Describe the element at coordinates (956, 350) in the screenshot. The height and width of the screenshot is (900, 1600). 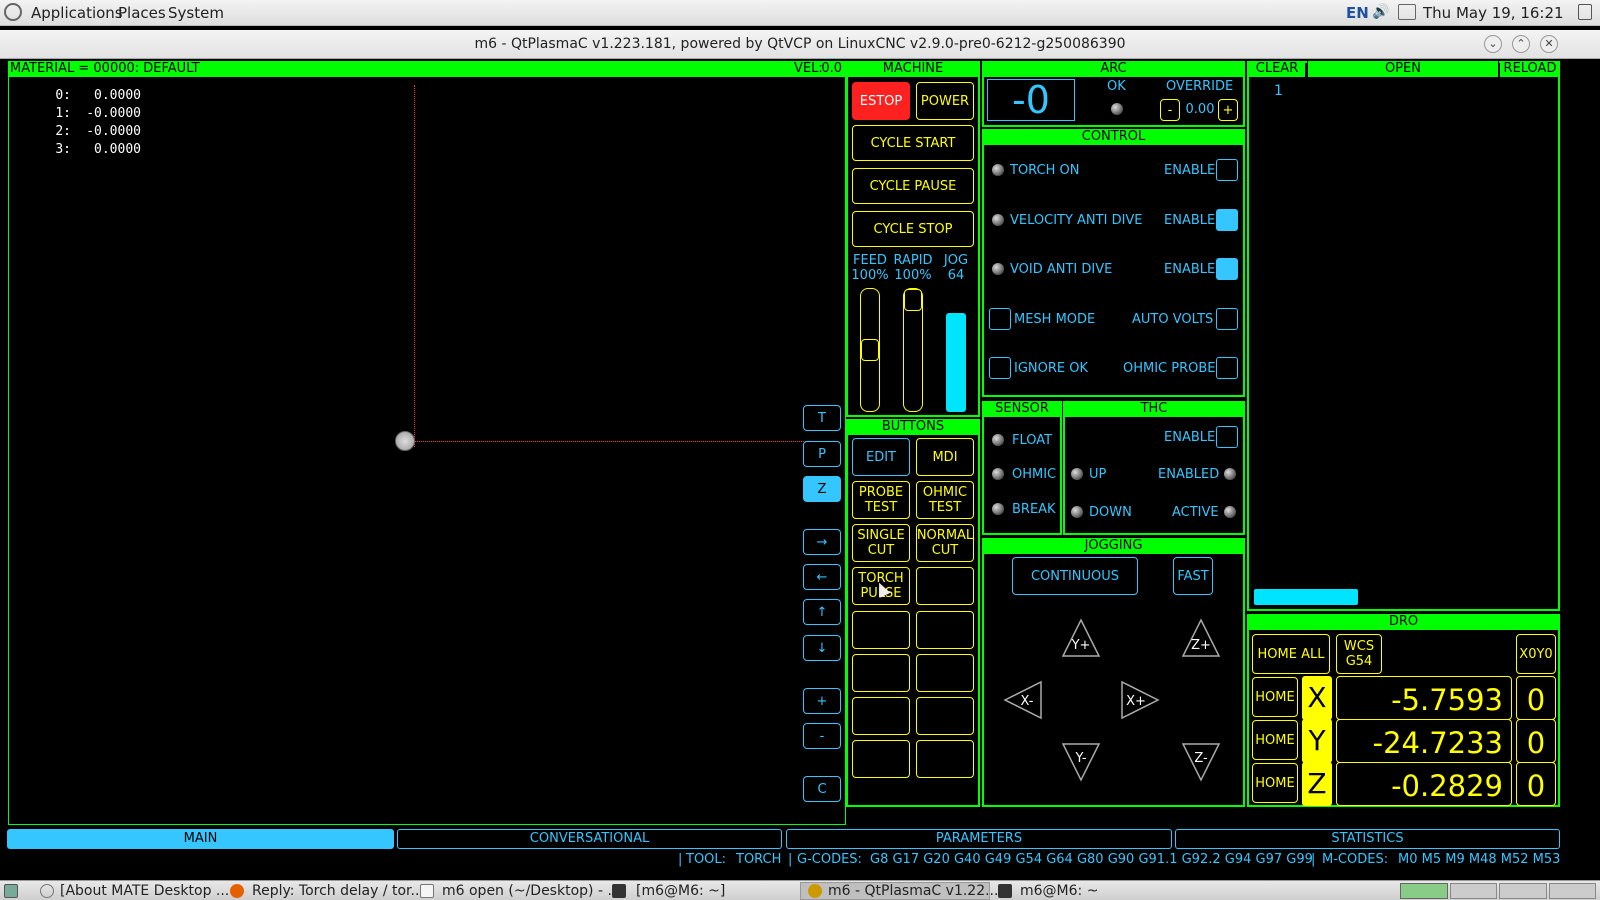
I see `jog-slider` at that location.